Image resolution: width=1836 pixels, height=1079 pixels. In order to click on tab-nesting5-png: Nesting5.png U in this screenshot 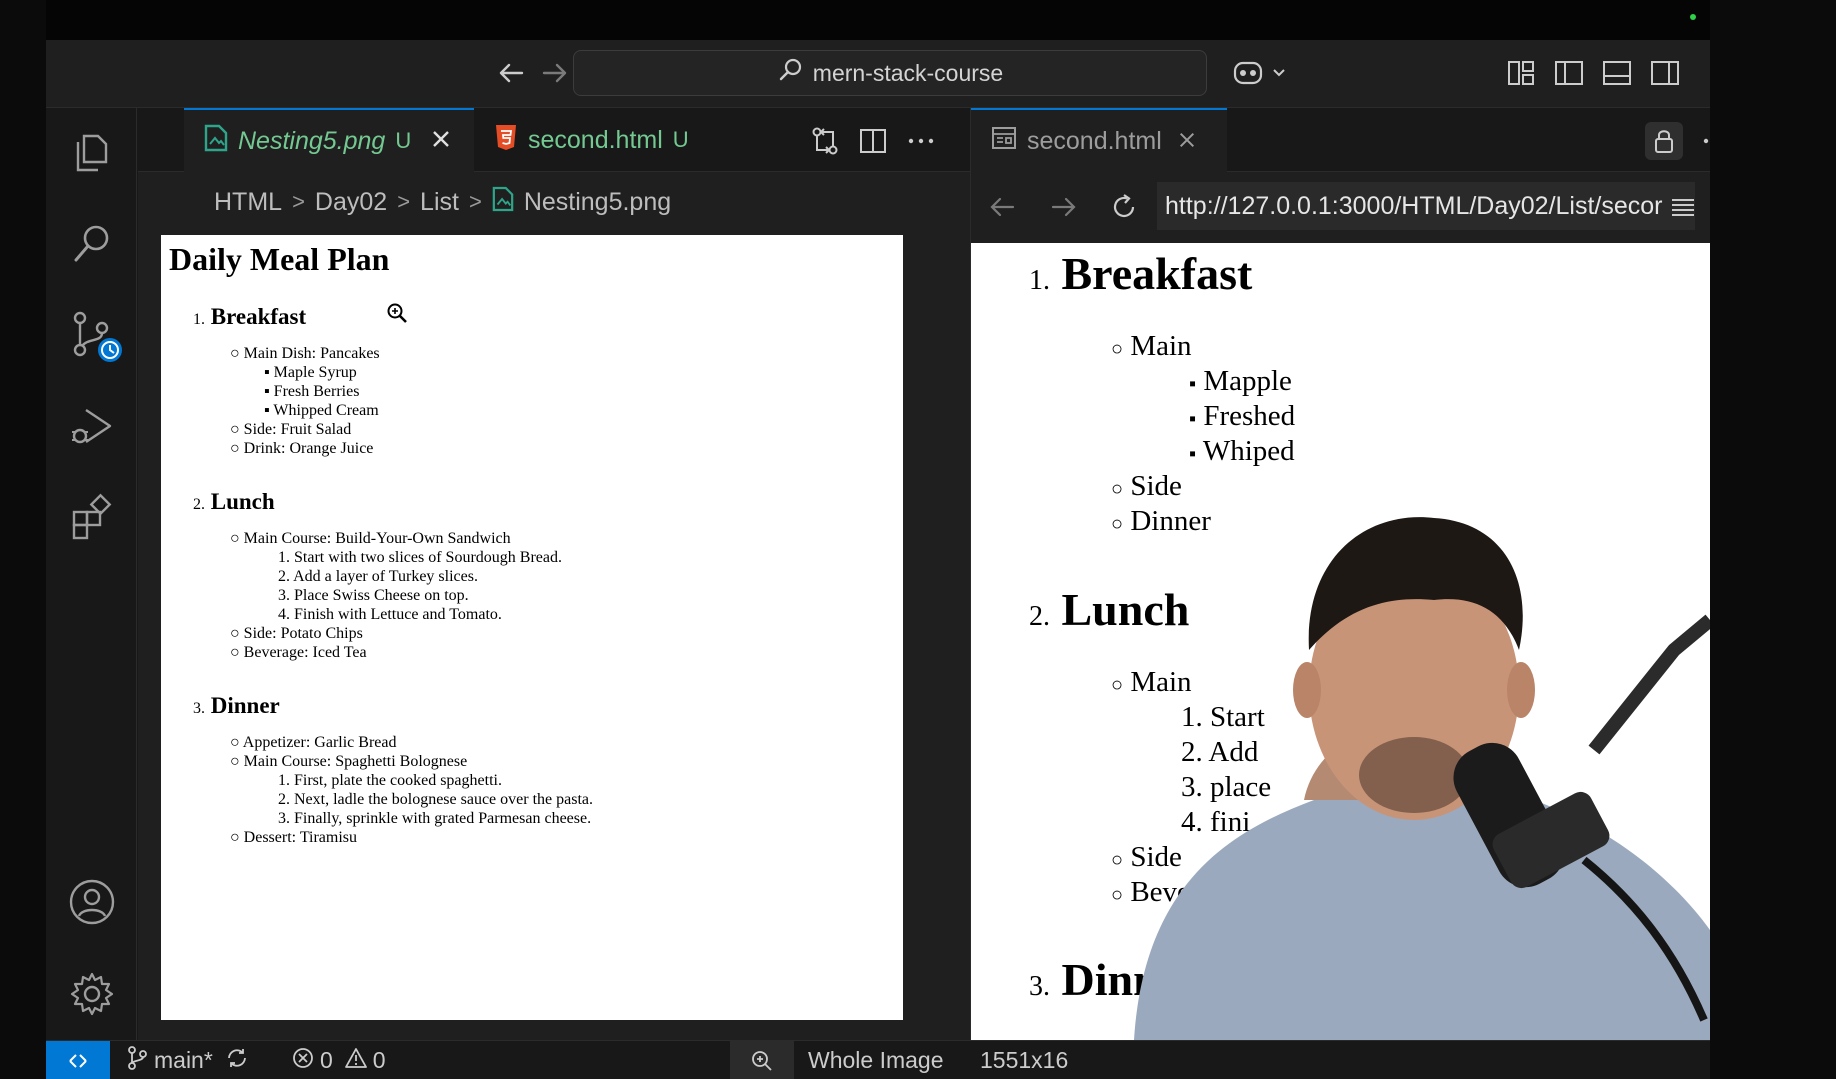, I will do `click(329, 140)`.